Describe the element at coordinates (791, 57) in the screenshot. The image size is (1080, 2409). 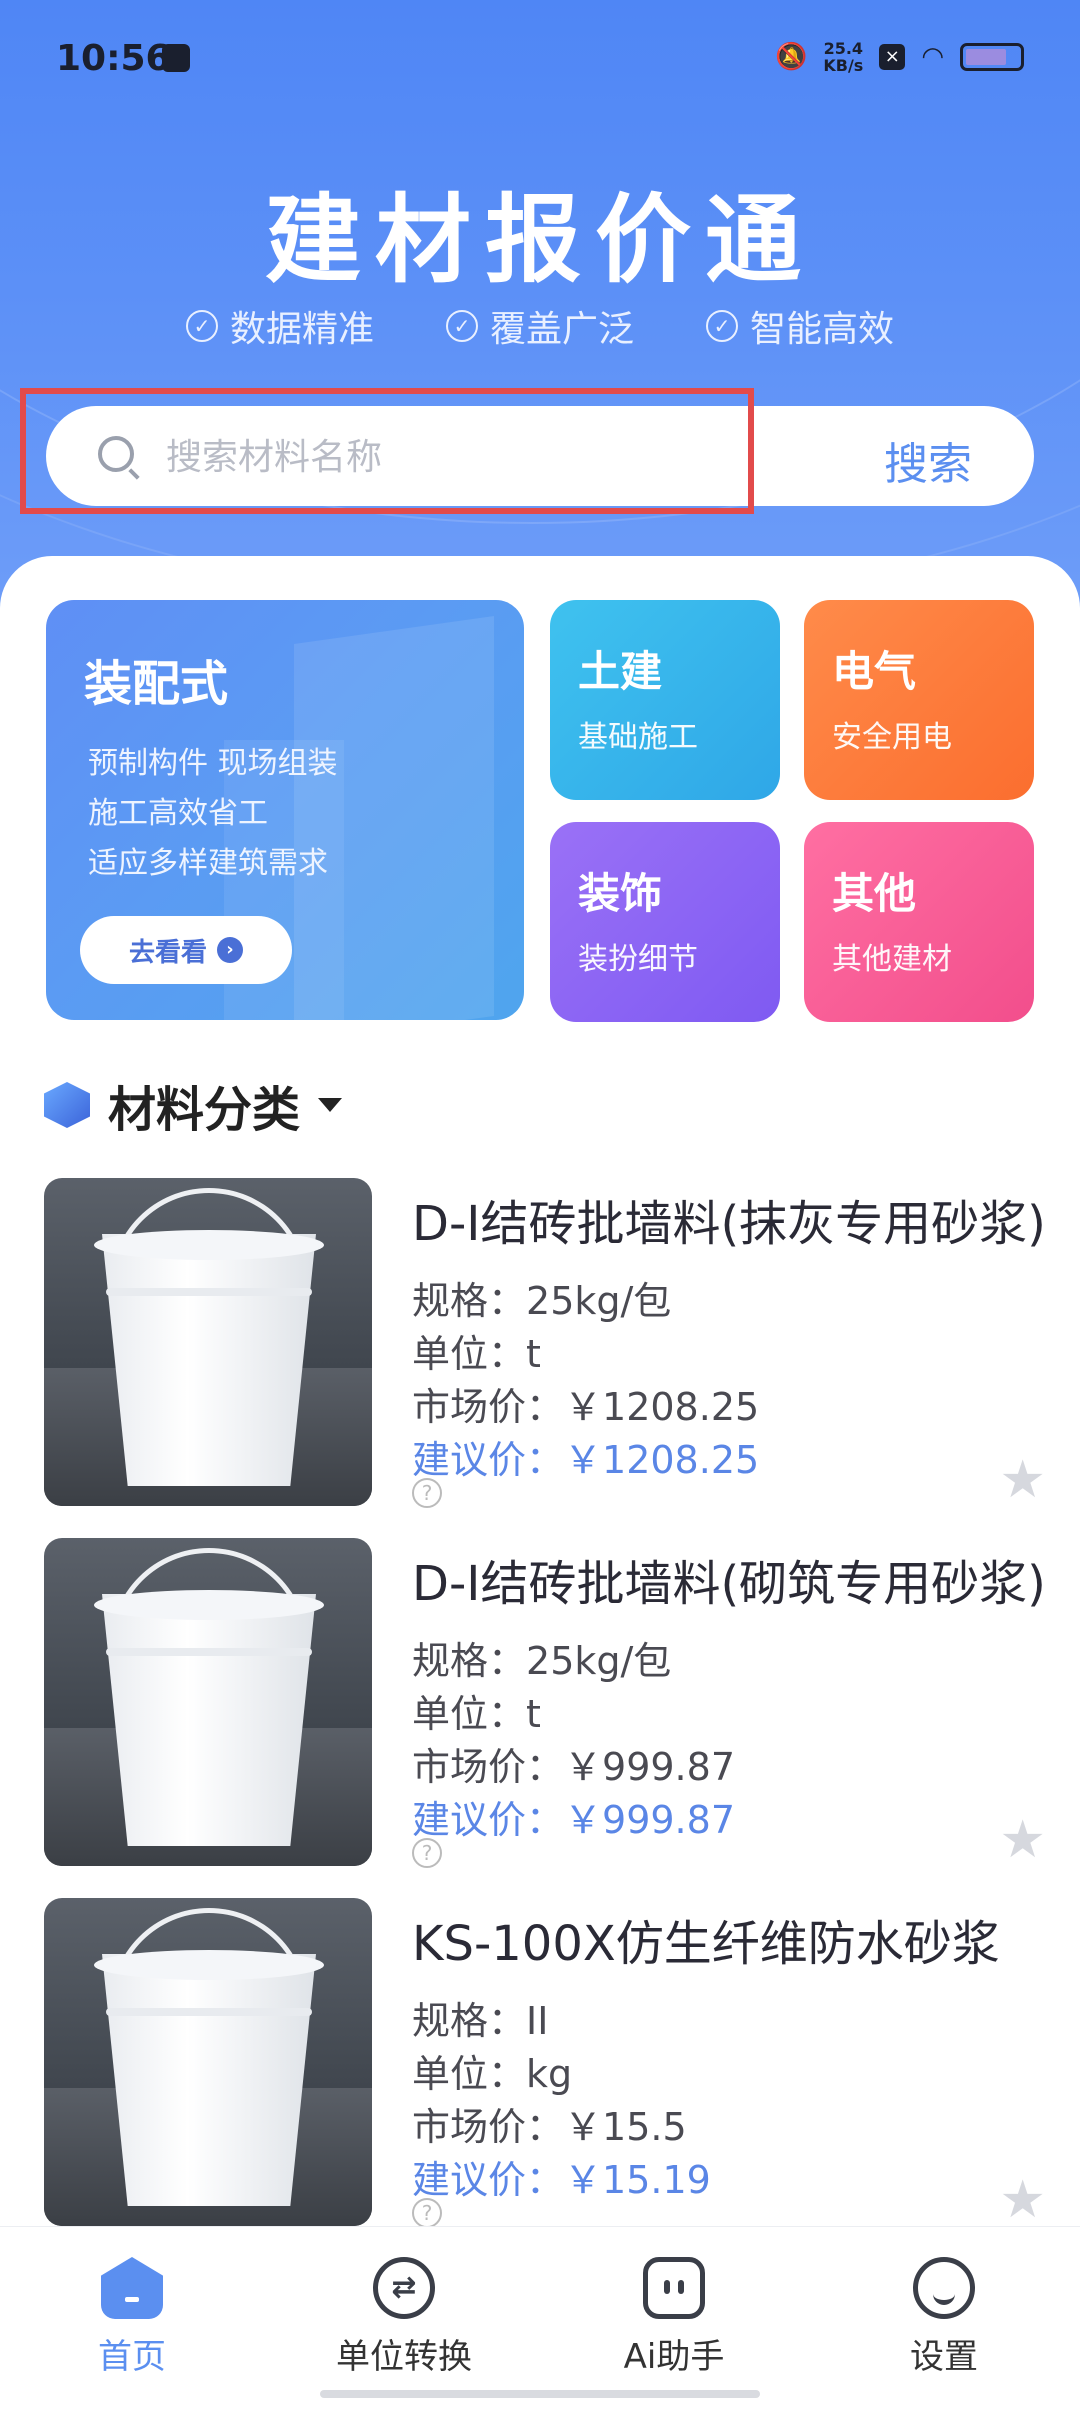
I see `mute-icon: 🔕` at that location.